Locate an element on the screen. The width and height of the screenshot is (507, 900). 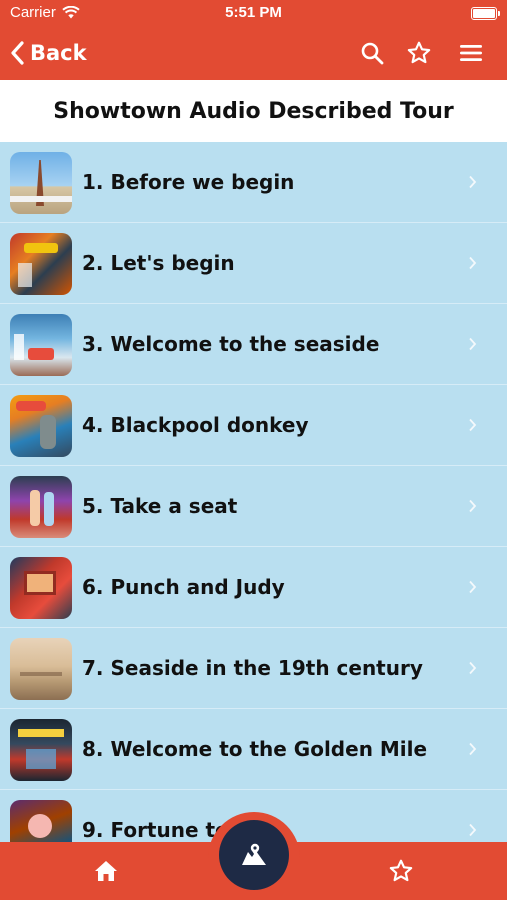
tour-item: 7. Seaside in the 19th century is located at coordinates (253, 668).